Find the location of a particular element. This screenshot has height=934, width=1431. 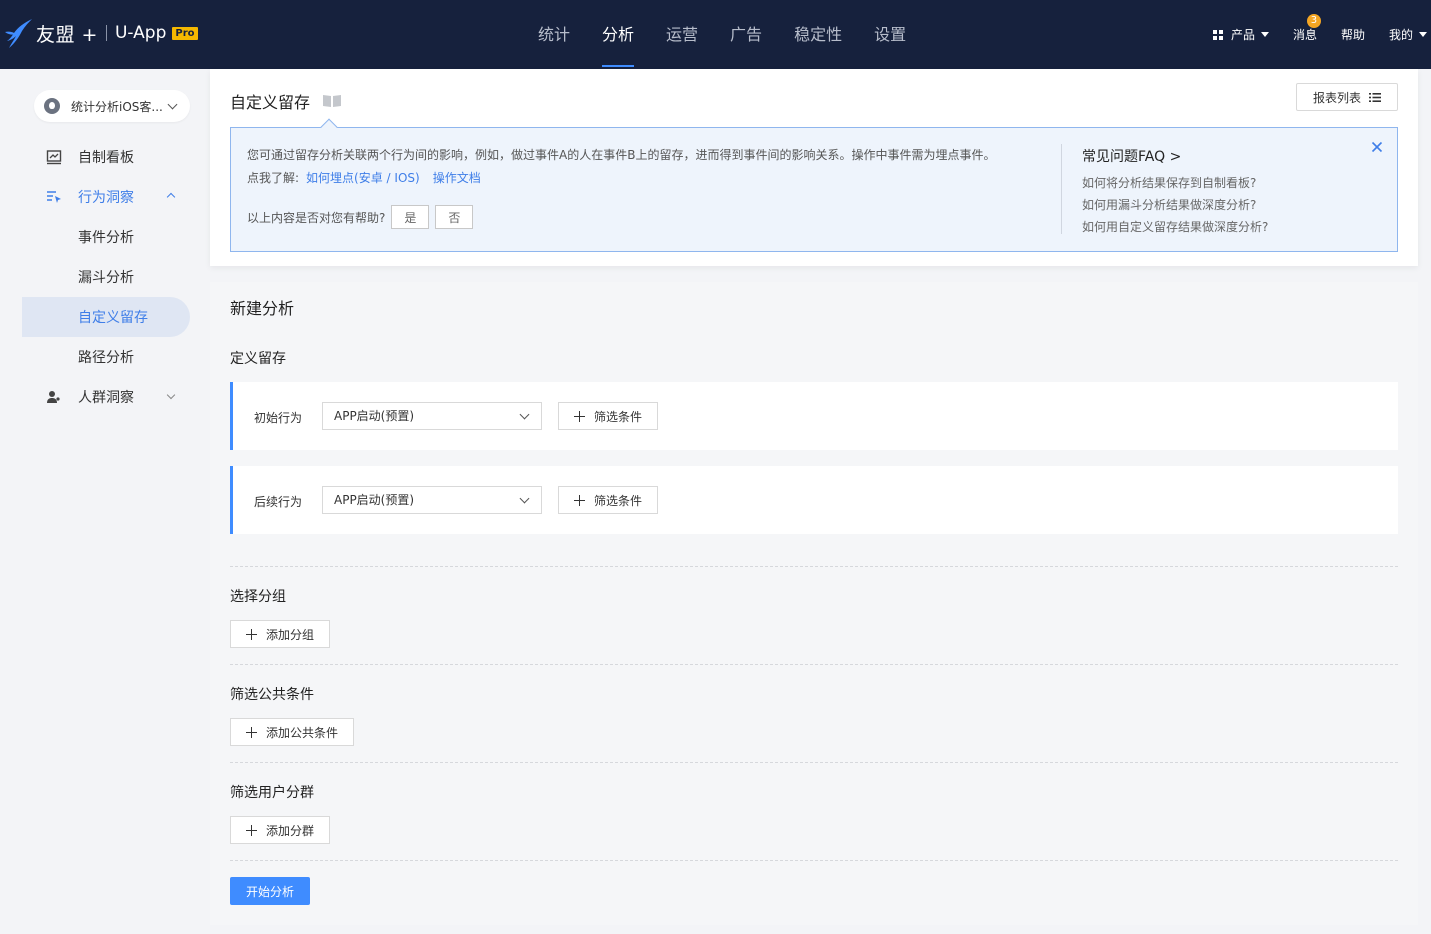

grid-icon is located at coordinates (1217, 34).